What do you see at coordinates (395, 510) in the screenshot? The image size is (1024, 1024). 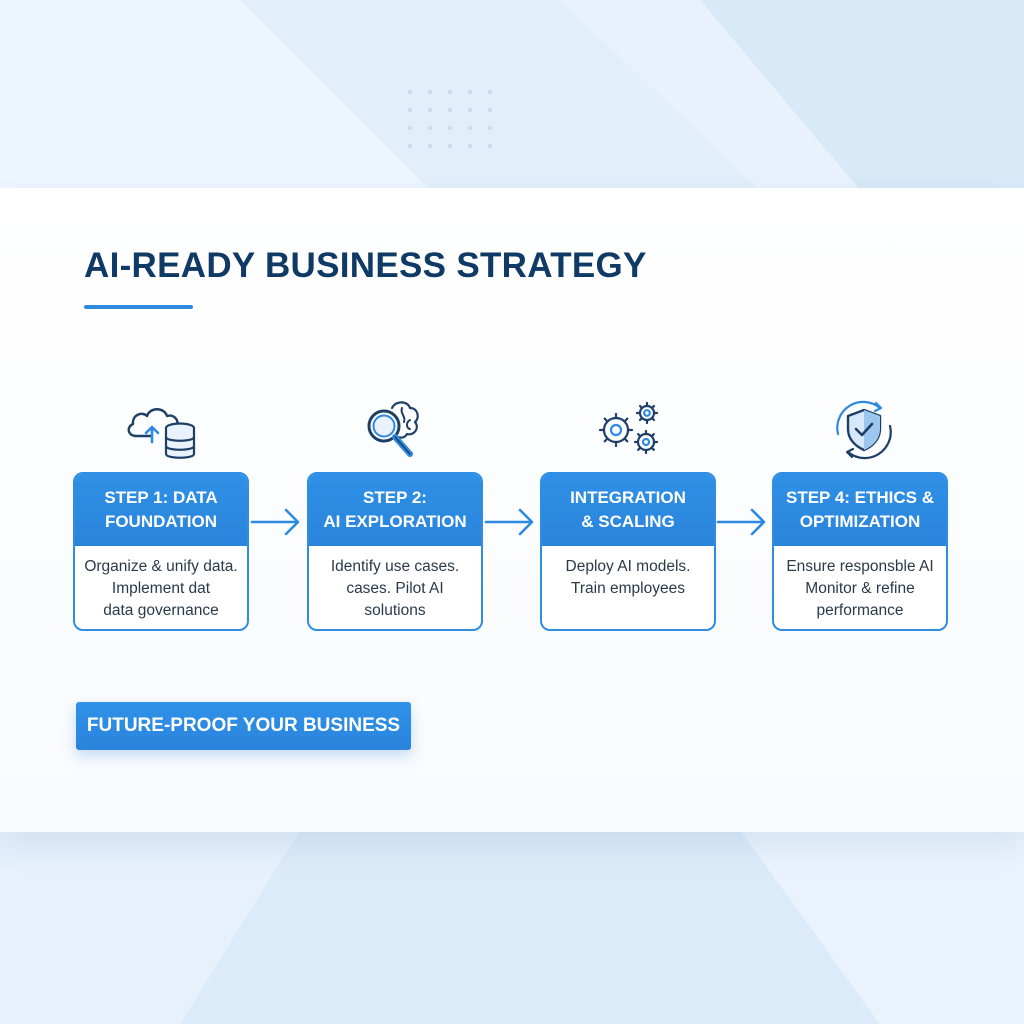 I see `step-2-heading: STEP 2: AI EXPLORATION` at bounding box center [395, 510].